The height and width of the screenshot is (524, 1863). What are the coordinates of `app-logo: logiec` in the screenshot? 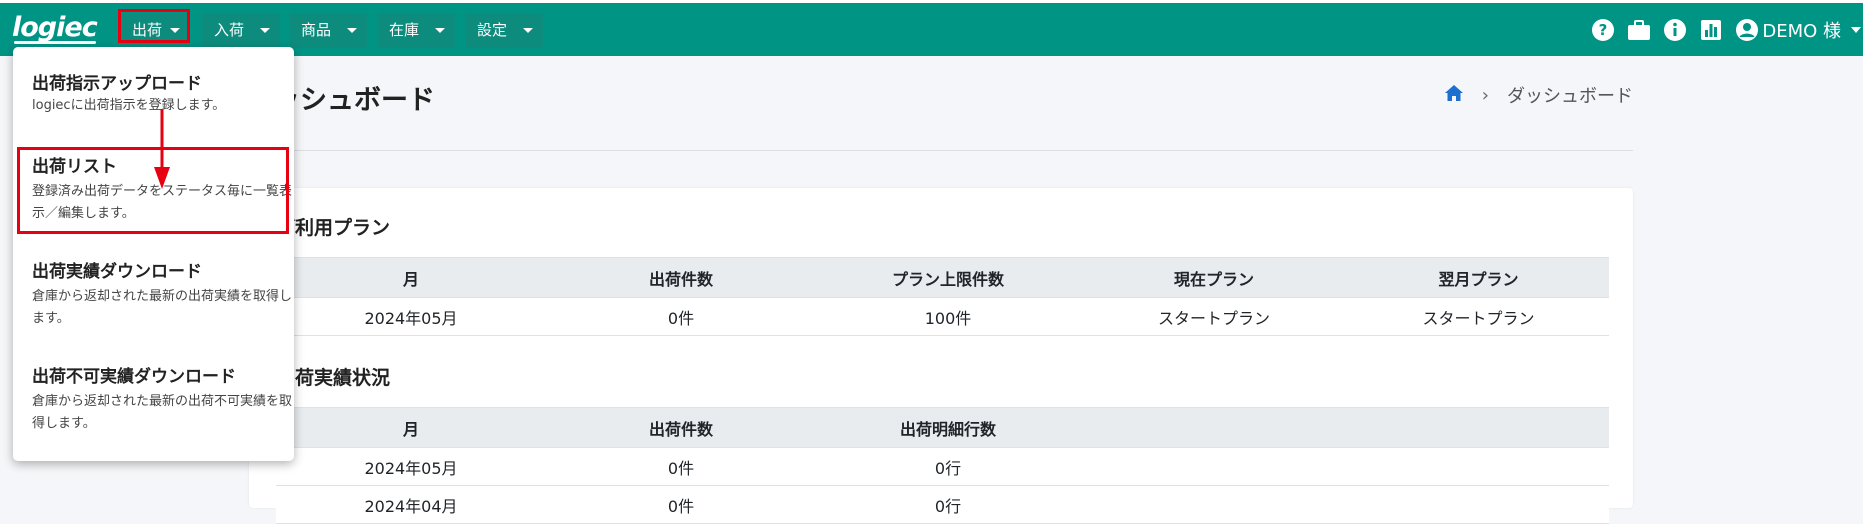 It's located at (55, 28).